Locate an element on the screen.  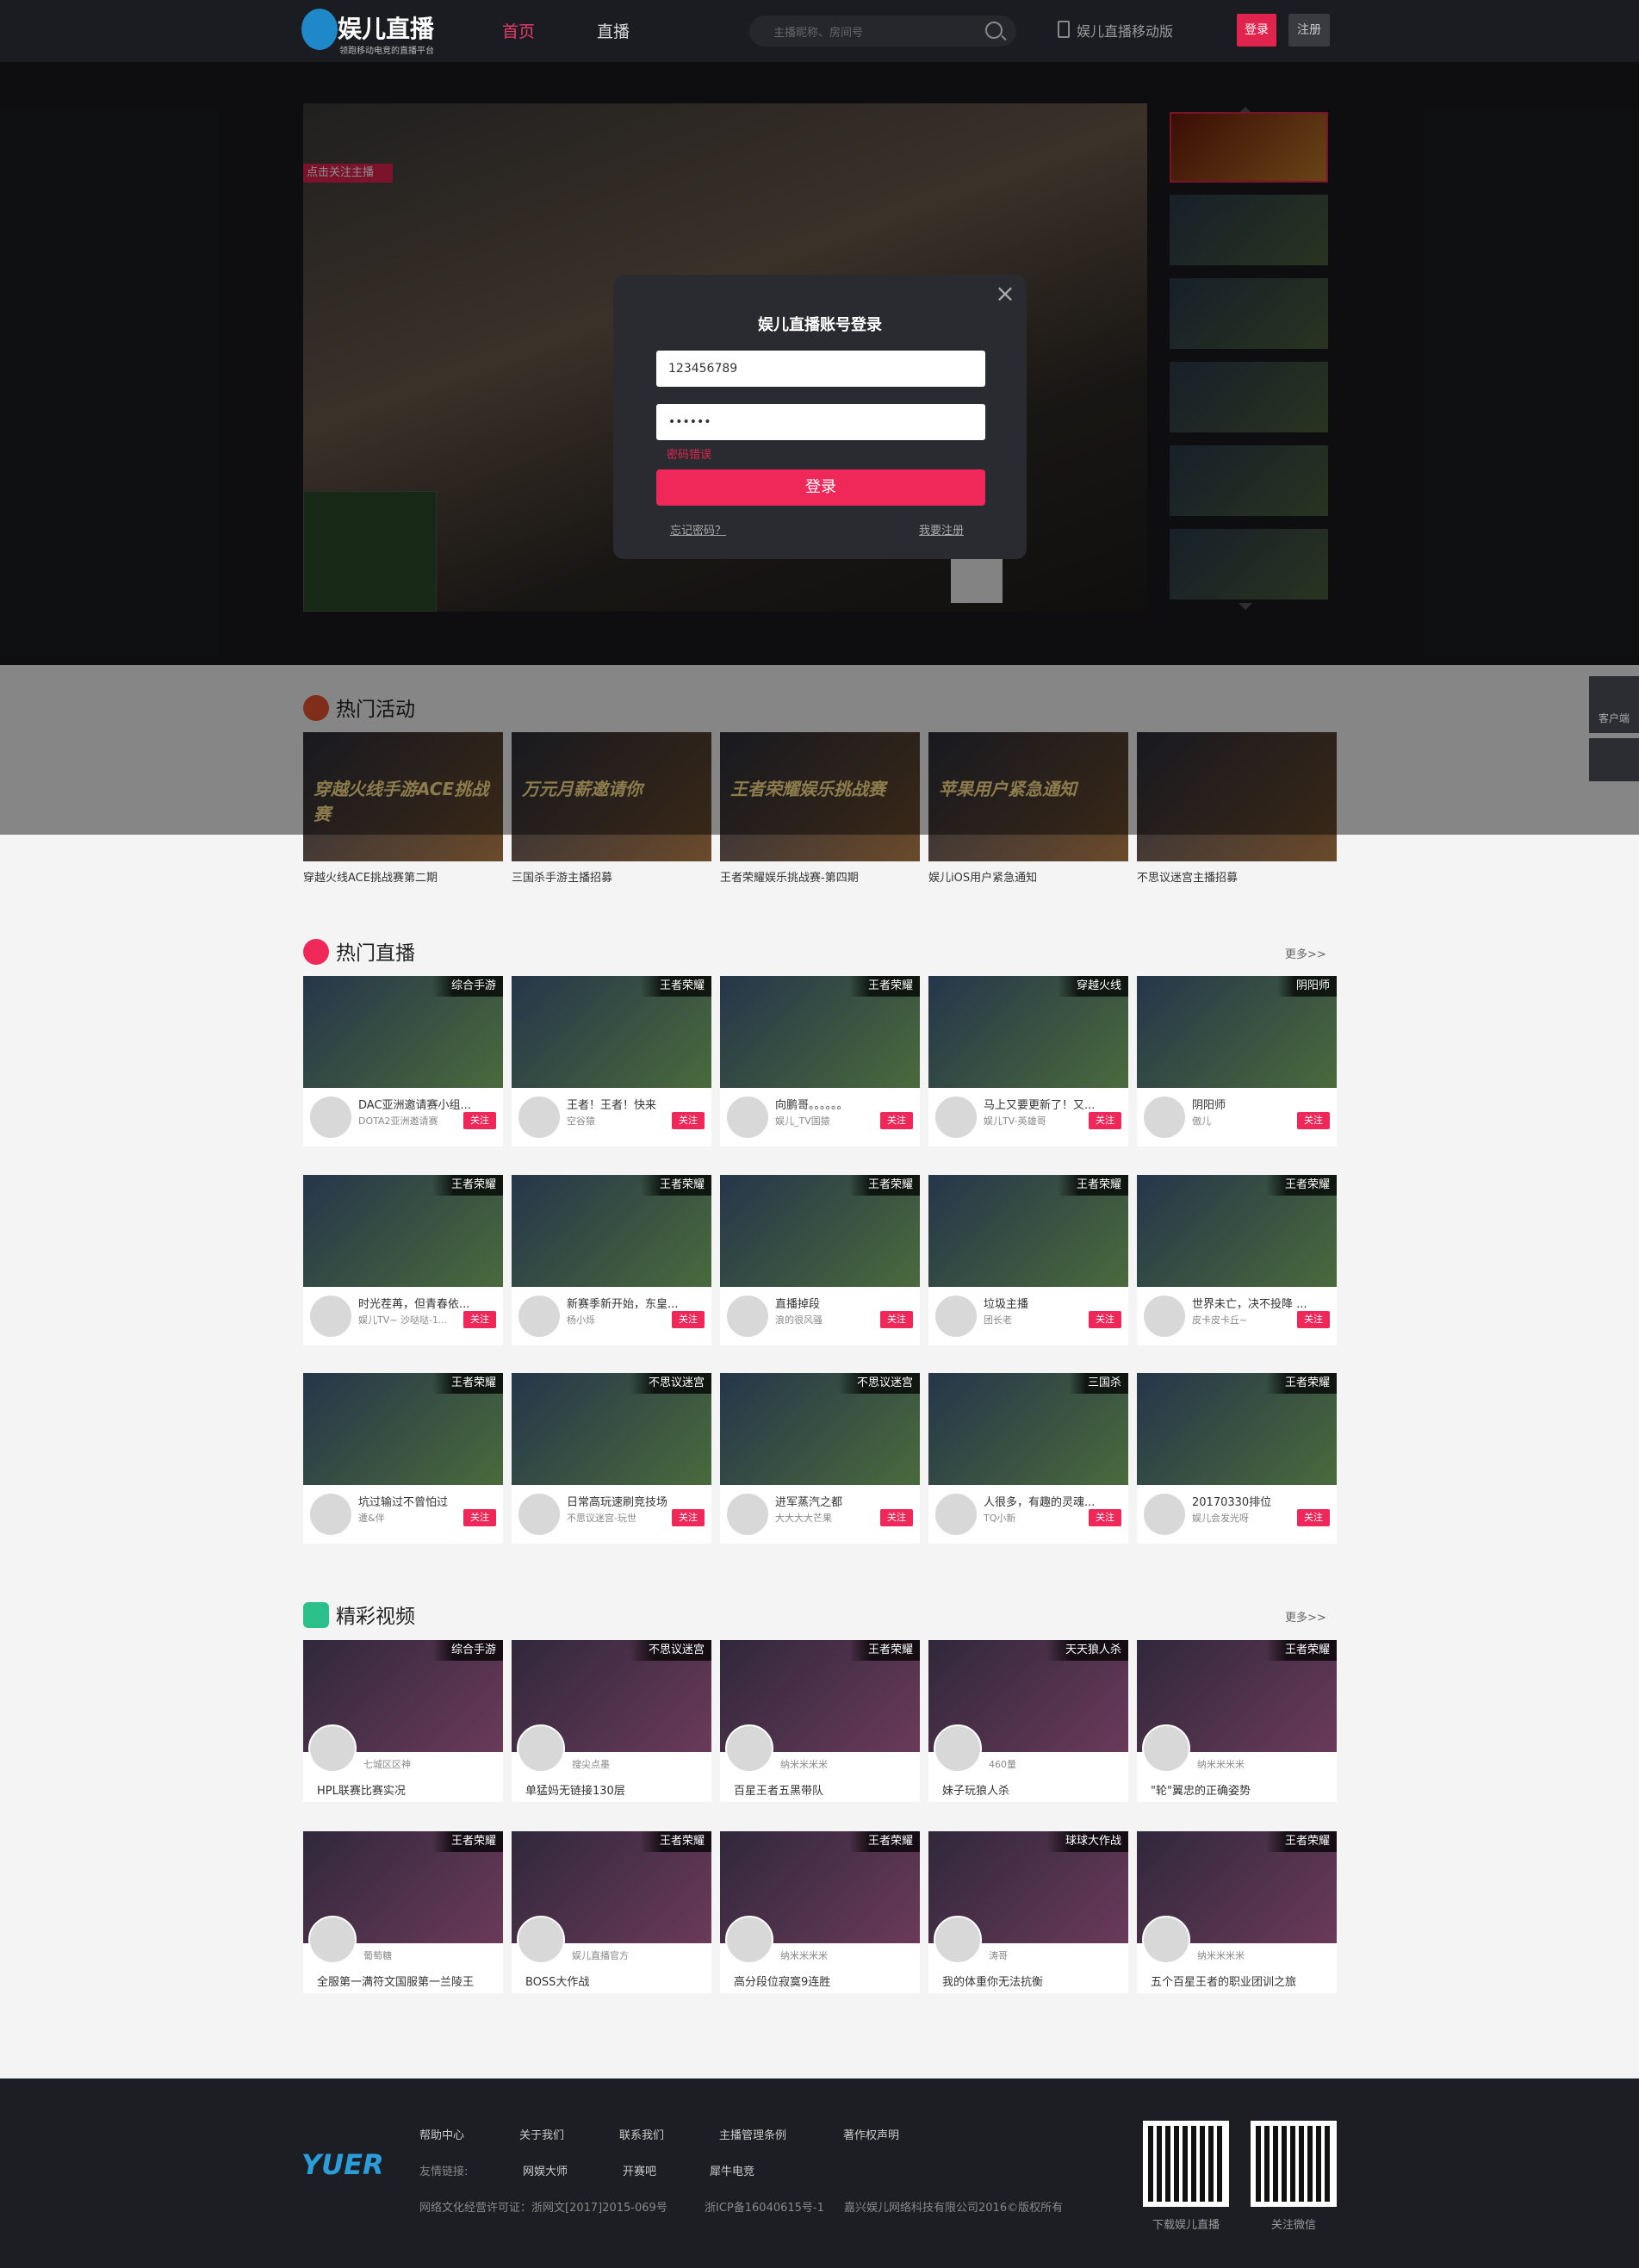
live-card: 穿越火线 马上又要更新了！又... 娱儿TV-英雄哥 关注 is located at coordinates (1028, 1061).